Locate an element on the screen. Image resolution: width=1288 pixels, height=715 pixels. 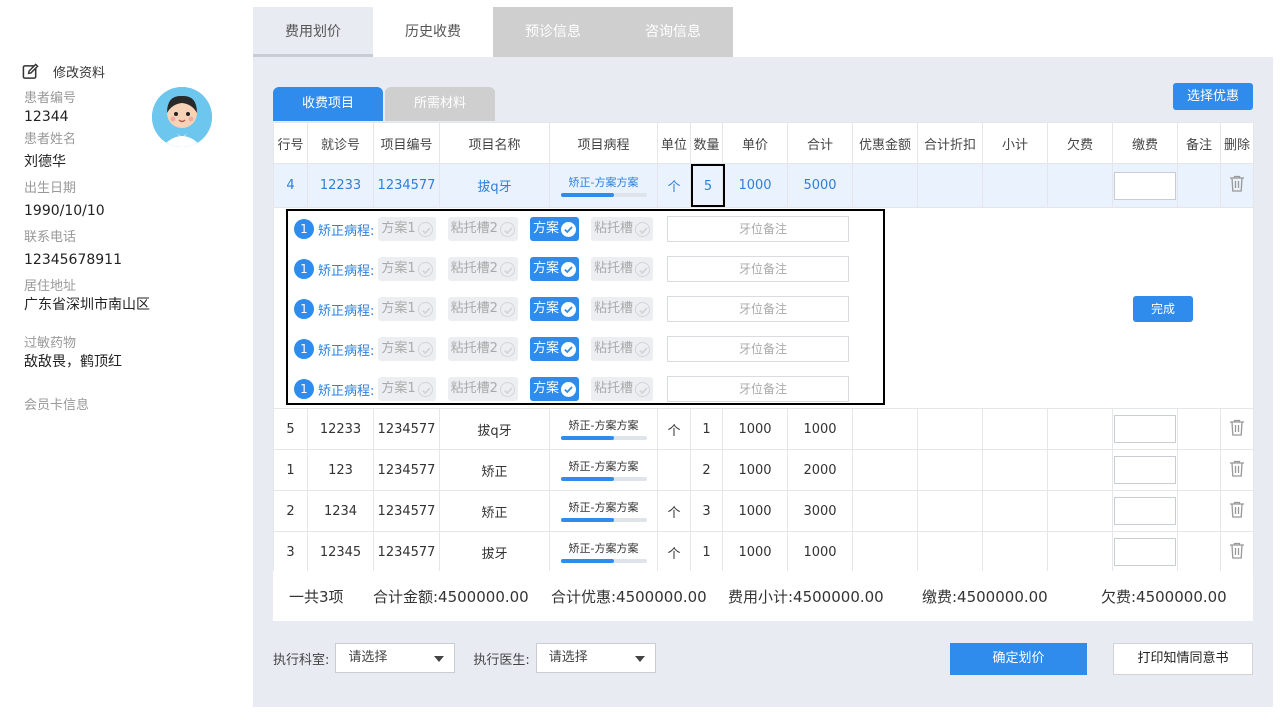
print-consent-button: 打印知情同意书 is located at coordinates (1183, 659).